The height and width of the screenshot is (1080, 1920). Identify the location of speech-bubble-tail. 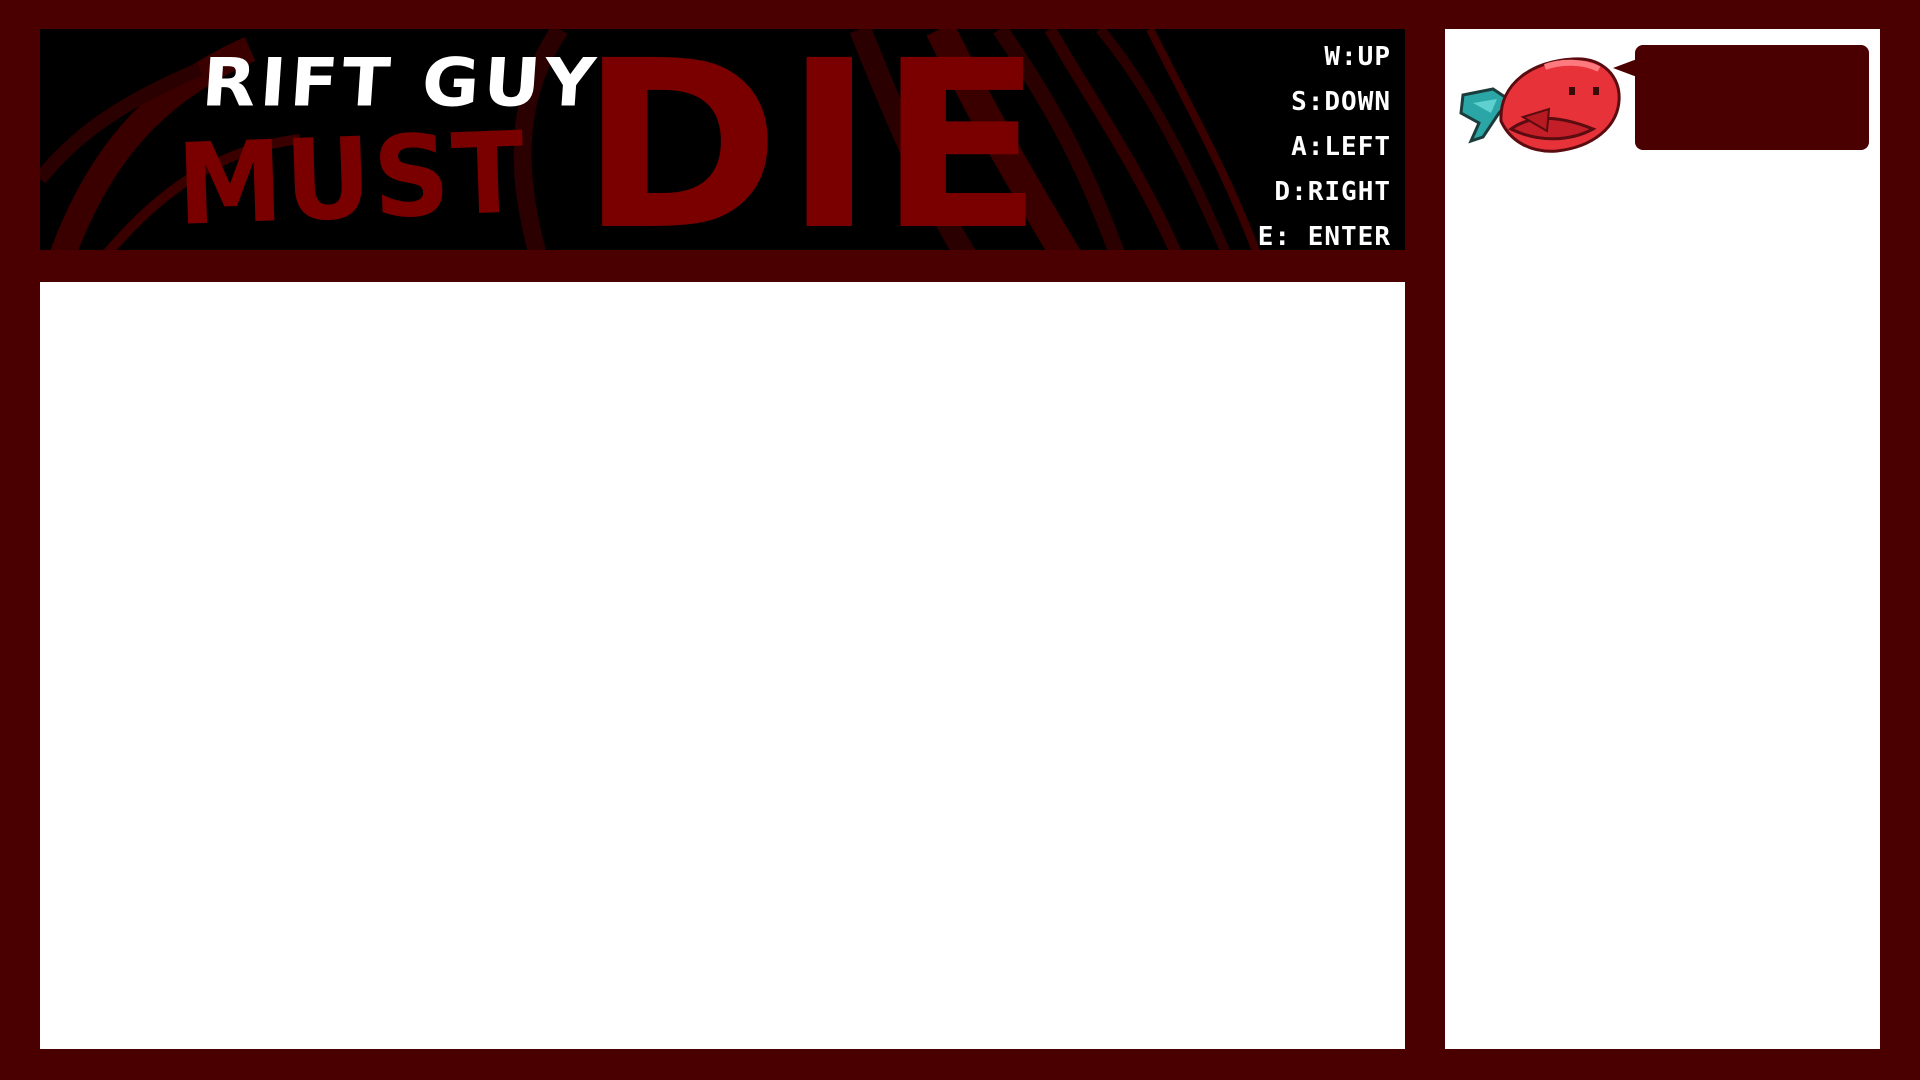
(1625, 68).